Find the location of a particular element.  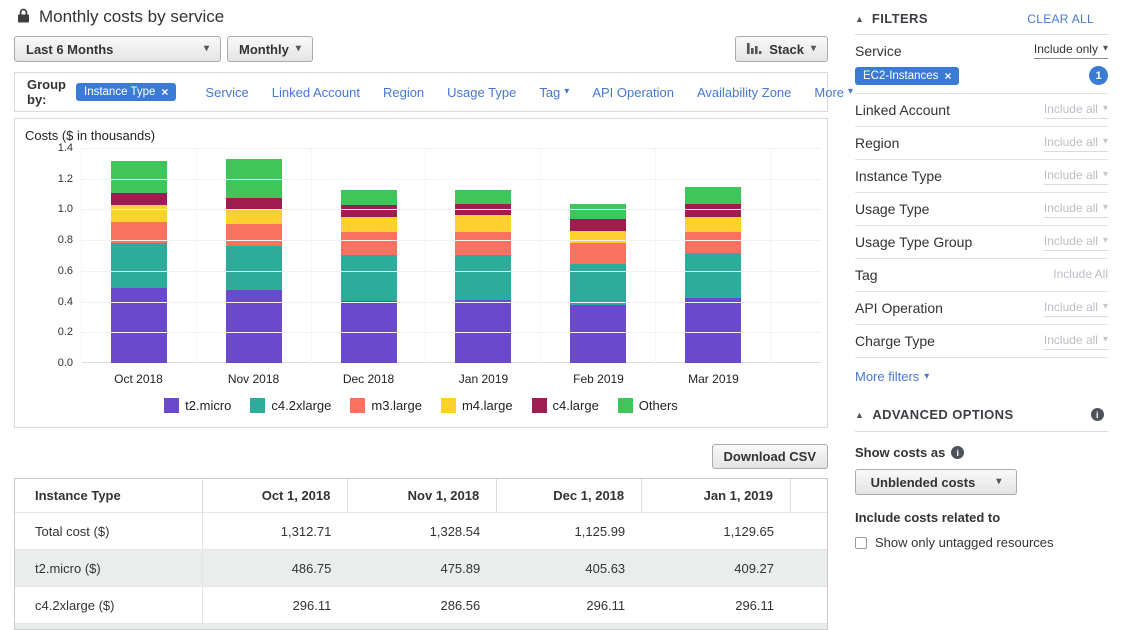

group-by-active-chip: Instance Type × is located at coordinates (126, 92).